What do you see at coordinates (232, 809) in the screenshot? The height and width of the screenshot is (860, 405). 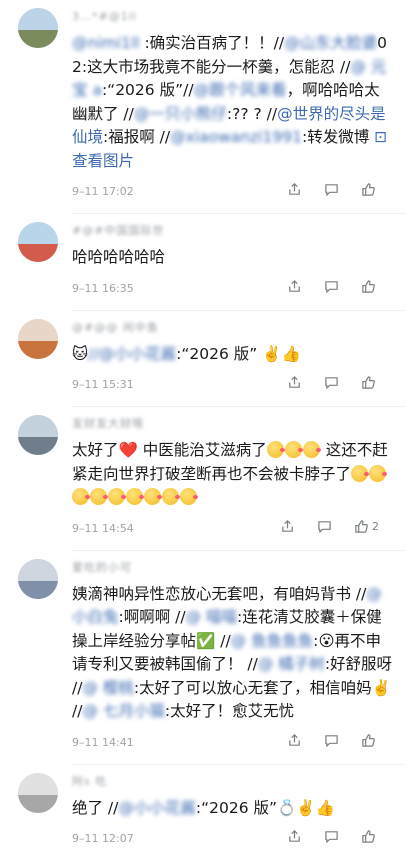 I see `comment-text: 绝了 //@小小花酱:“2026 版”💍✌️👍` at bounding box center [232, 809].